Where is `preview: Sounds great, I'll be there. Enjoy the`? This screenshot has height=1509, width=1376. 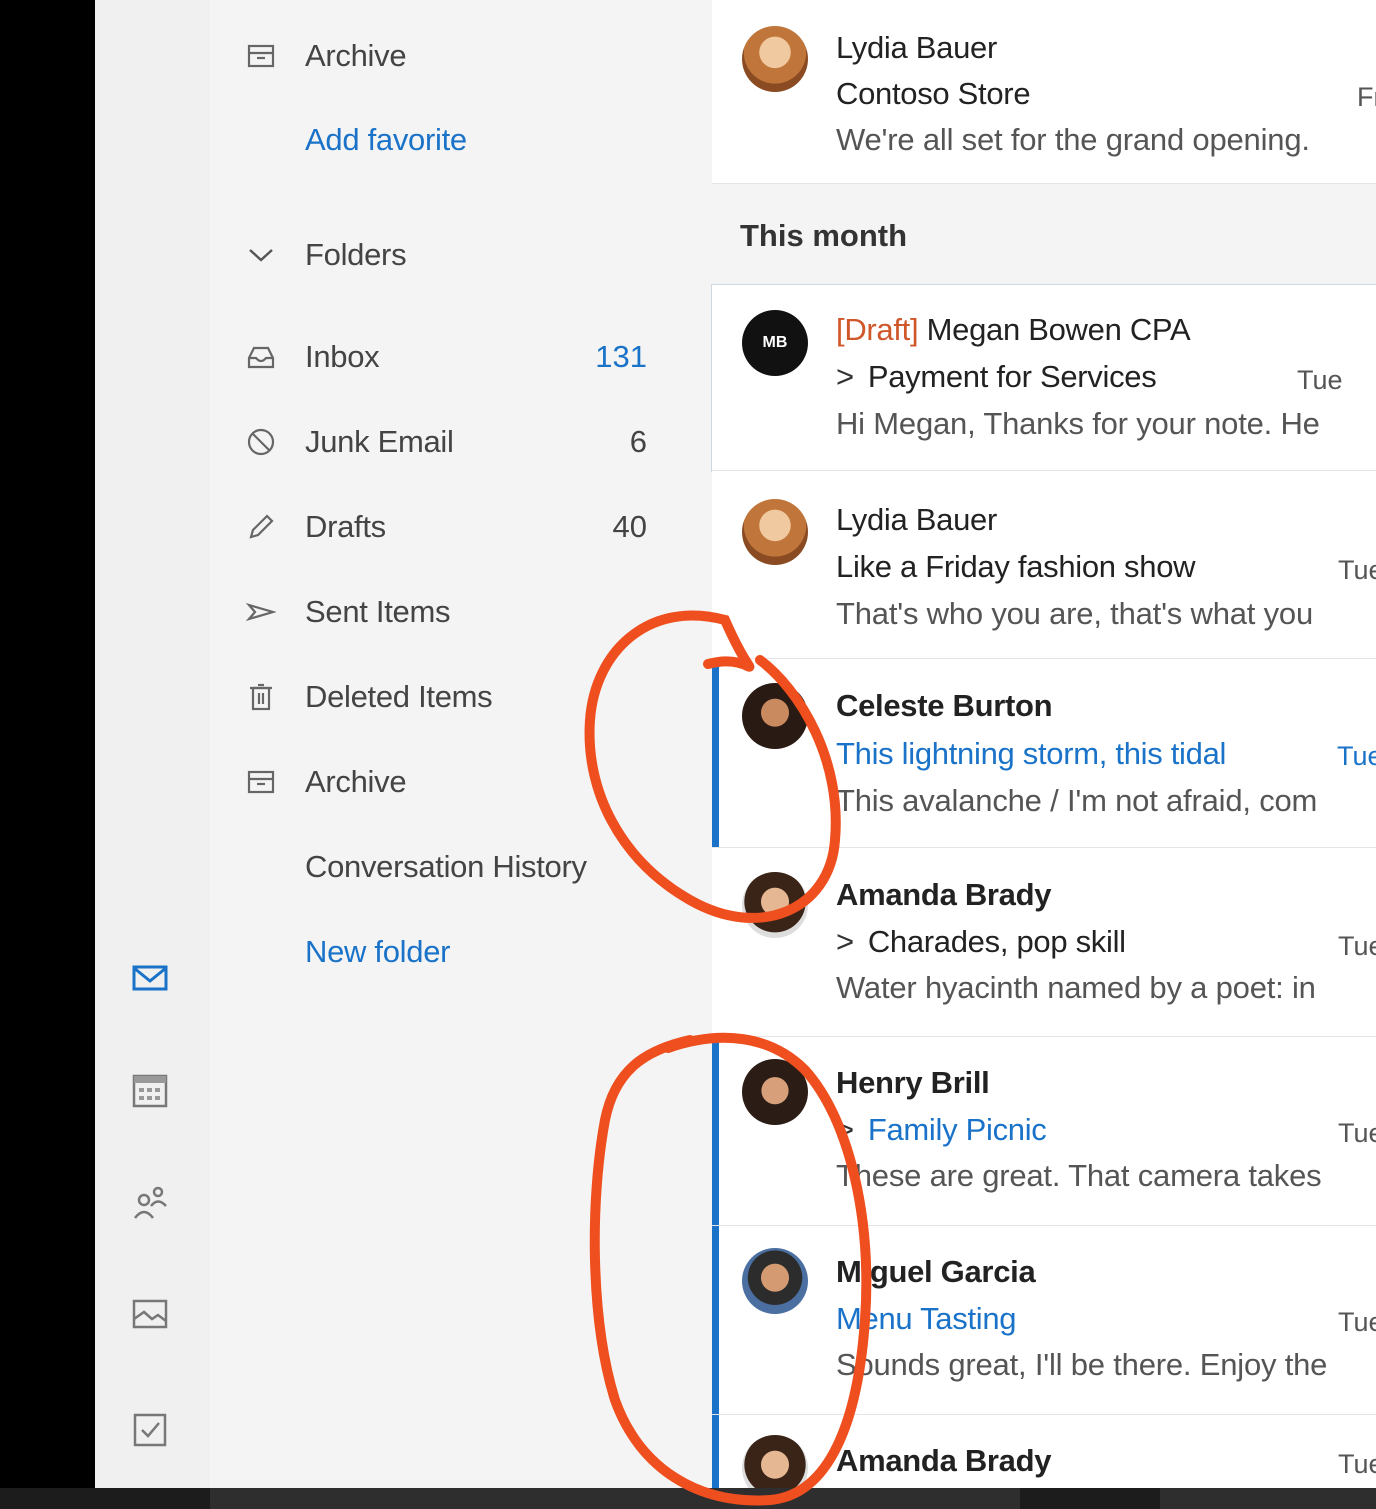 preview: Sounds great, I'll be there. Enjoy the is located at coordinates (1082, 1364).